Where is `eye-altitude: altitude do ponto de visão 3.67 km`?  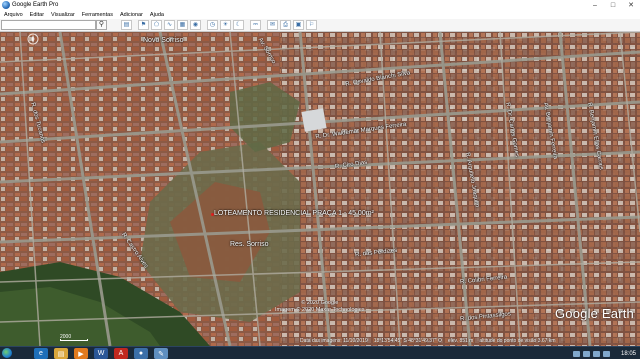 eye-altitude: altitude do ponto de visão 3.67 km is located at coordinates (517, 340).